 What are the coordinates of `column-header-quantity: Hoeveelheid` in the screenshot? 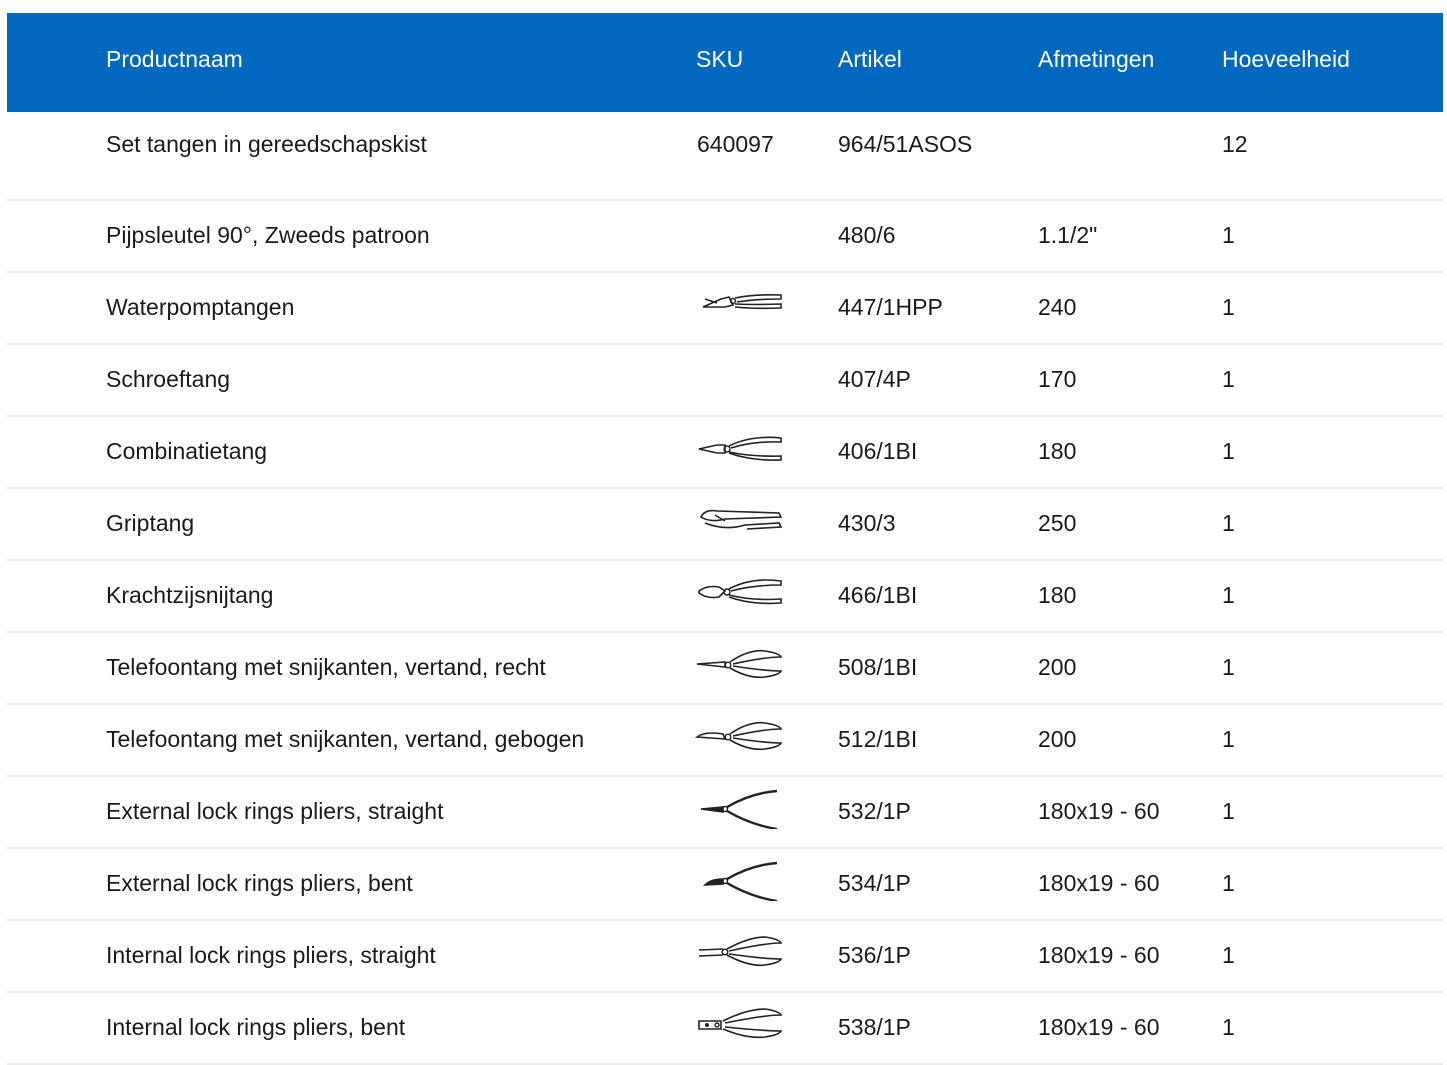 It's located at (1286, 59).